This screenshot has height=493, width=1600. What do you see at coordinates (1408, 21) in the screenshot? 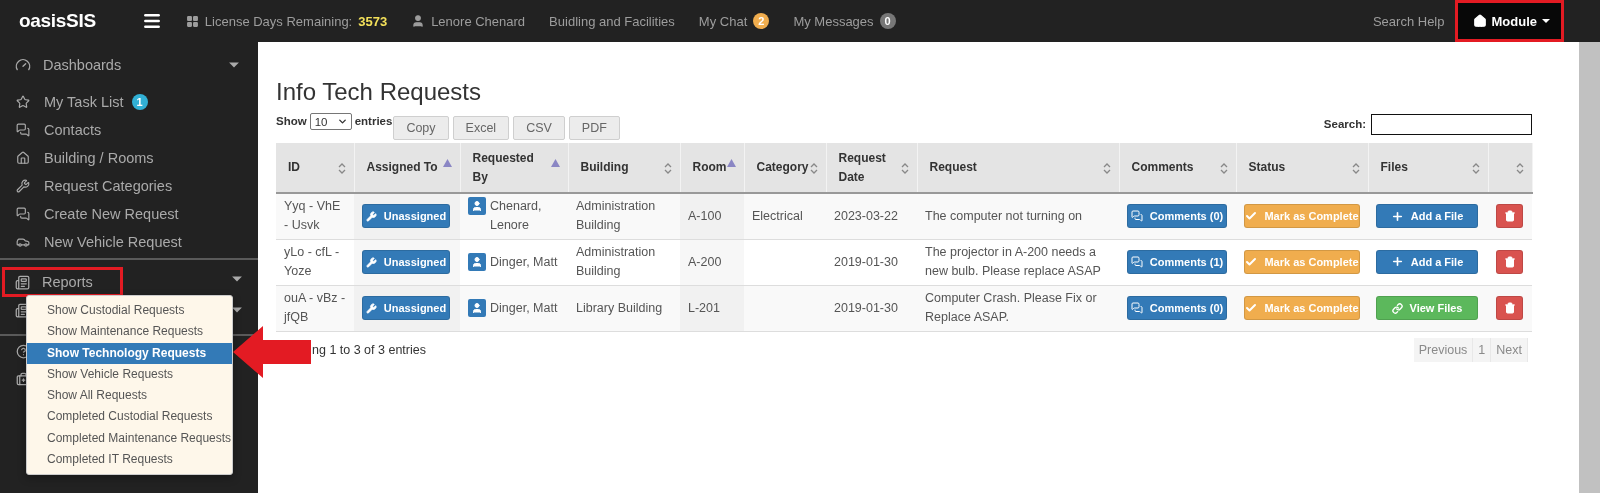
I see `search-help-link: Search Help` at bounding box center [1408, 21].